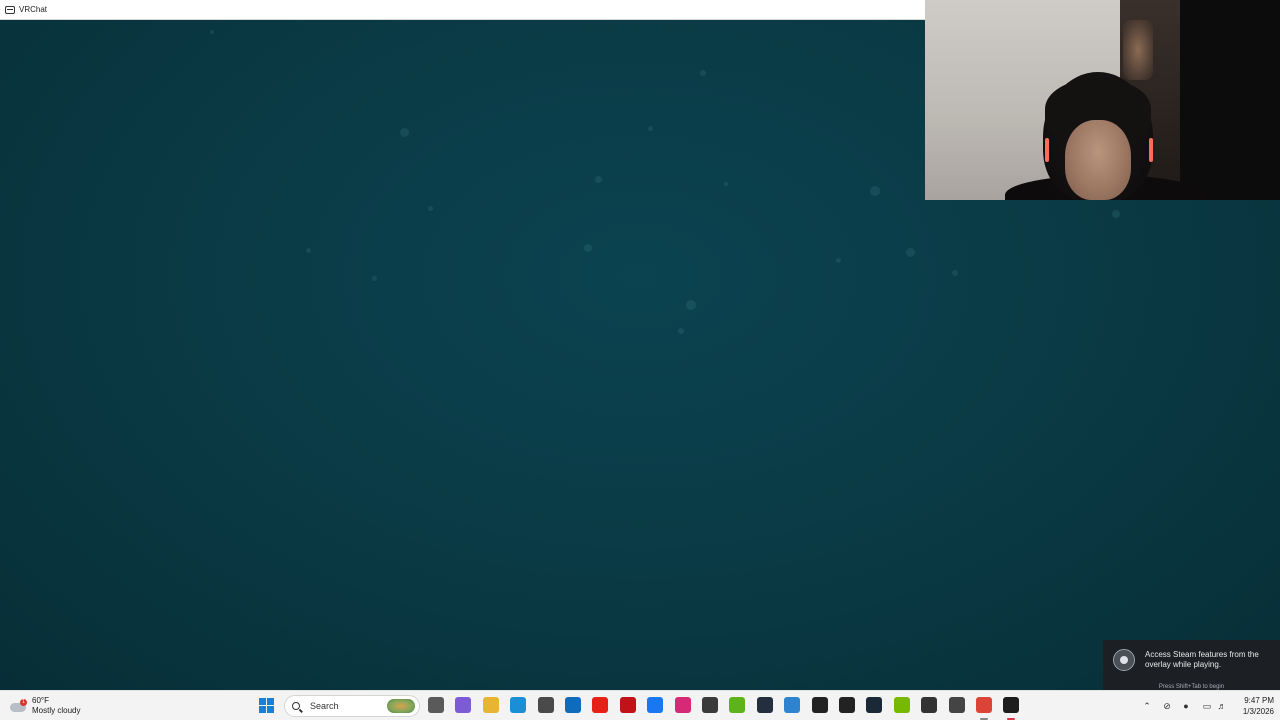 The height and width of the screenshot is (720, 1280). I want to click on taskbar-app-logitech-g-hub, so click(847, 705).